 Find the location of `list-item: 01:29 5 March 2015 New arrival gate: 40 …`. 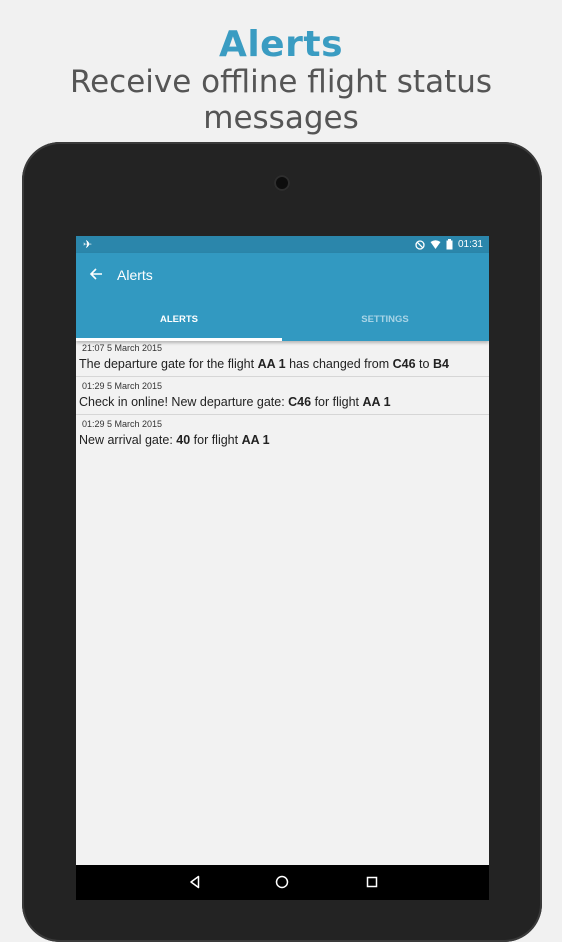

list-item: 01:29 5 March 2015 New arrival gate: 40 … is located at coordinates (282, 433).